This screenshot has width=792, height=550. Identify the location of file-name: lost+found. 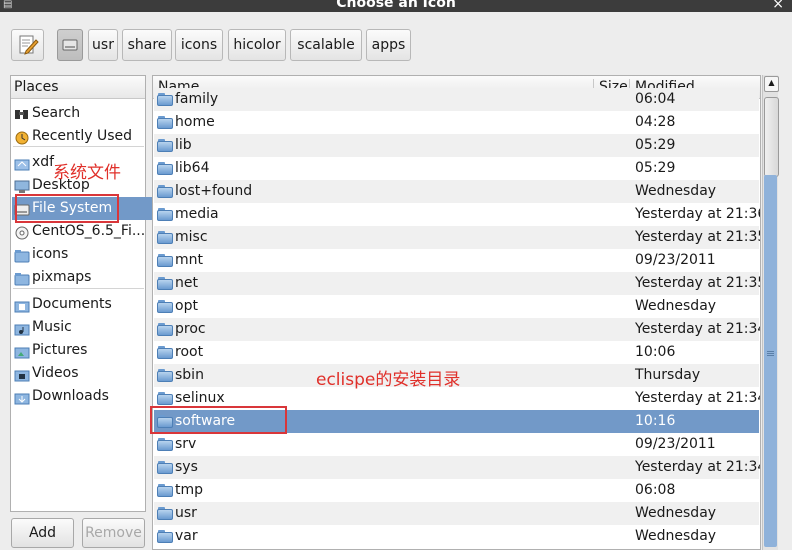
(214, 191).